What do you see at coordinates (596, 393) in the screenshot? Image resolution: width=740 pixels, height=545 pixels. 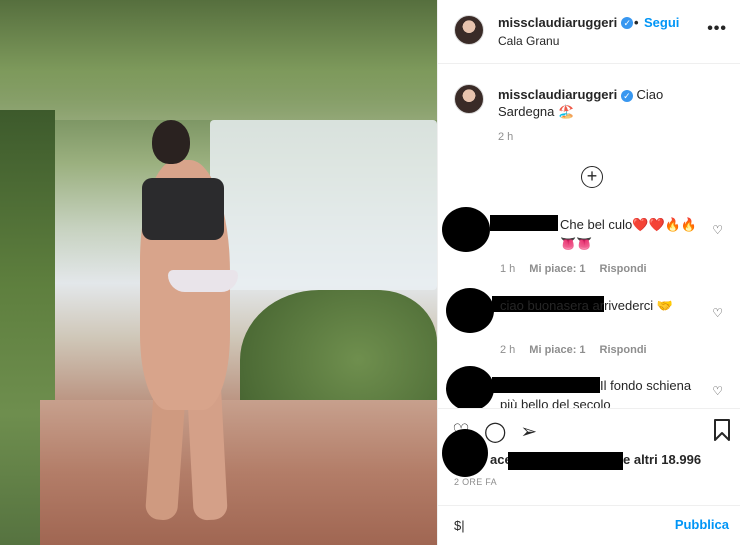 I see `comment-text: Il fondo schiena più bello del secolo` at bounding box center [596, 393].